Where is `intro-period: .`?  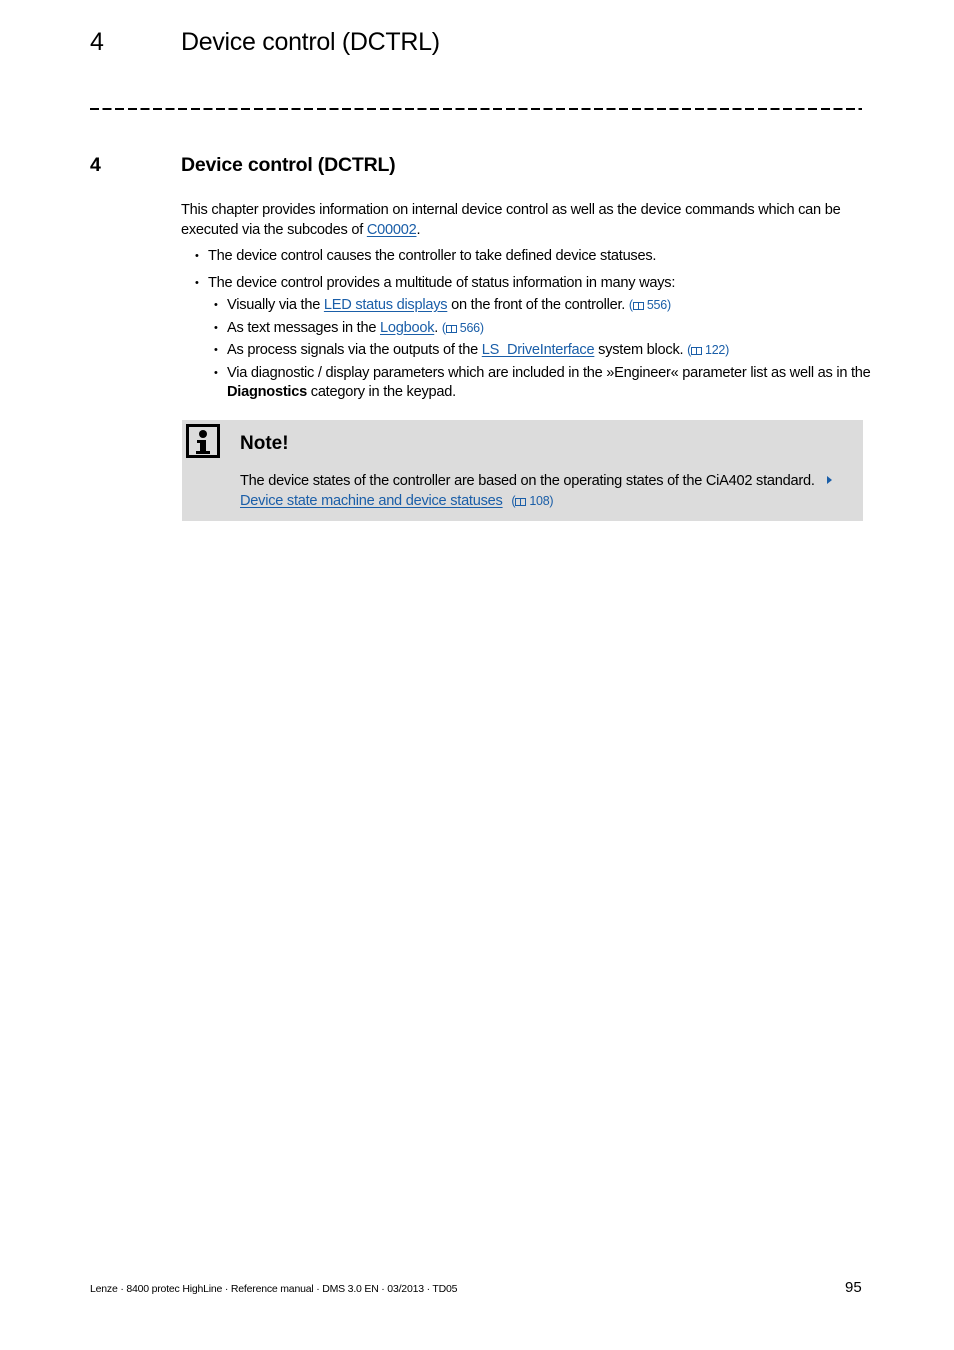
intro-period: . is located at coordinates (418, 229).